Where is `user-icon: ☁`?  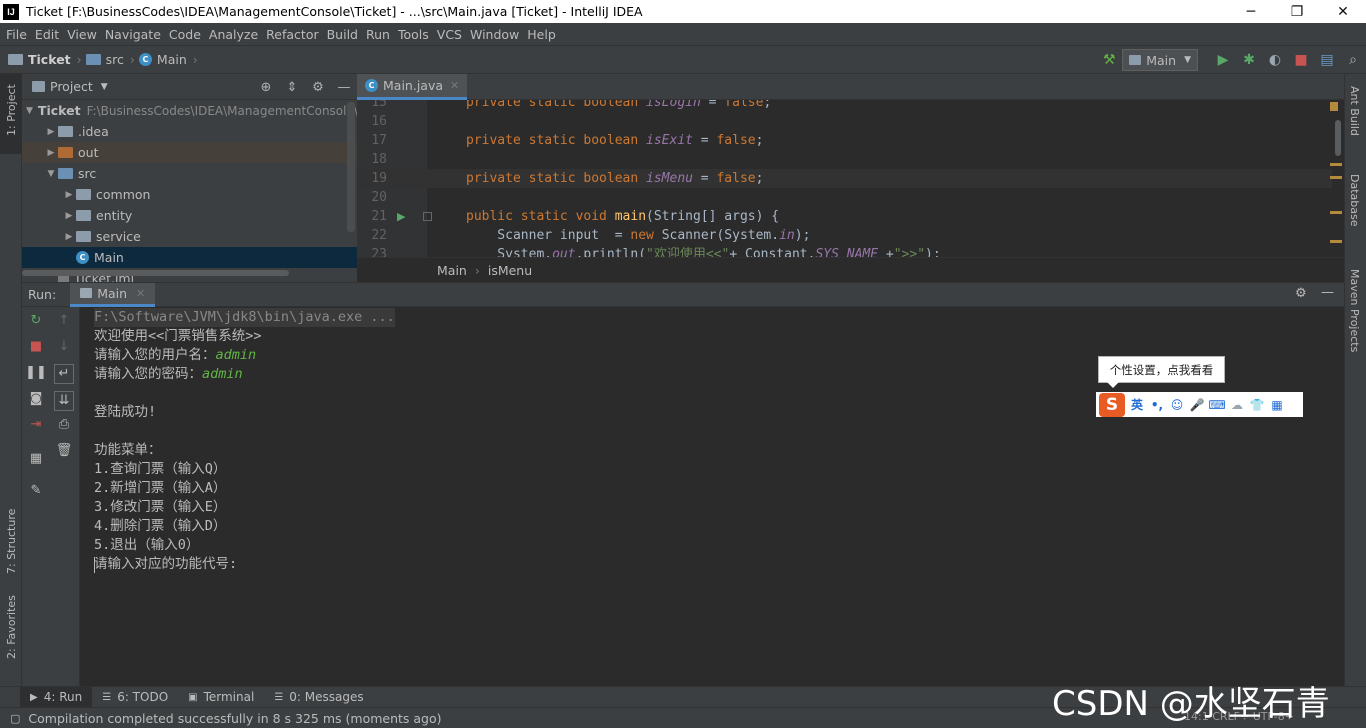
user-icon: ☁ is located at coordinates (1237, 405).